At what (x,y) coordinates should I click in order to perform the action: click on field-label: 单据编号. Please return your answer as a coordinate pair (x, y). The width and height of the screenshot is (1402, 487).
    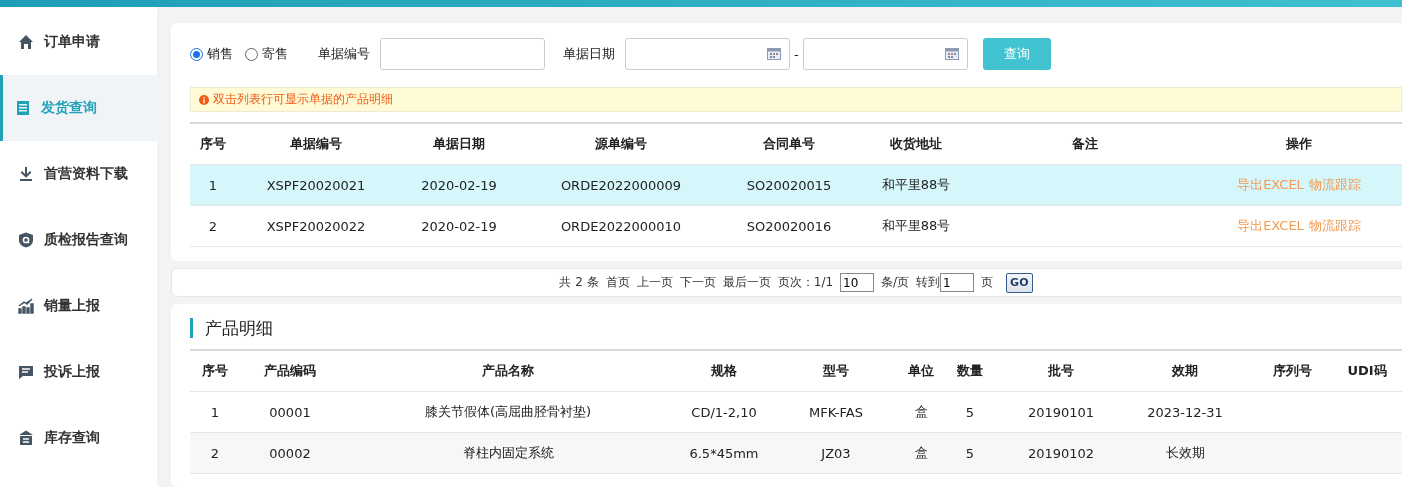
    Looking at the image, I should click on (344, 54).